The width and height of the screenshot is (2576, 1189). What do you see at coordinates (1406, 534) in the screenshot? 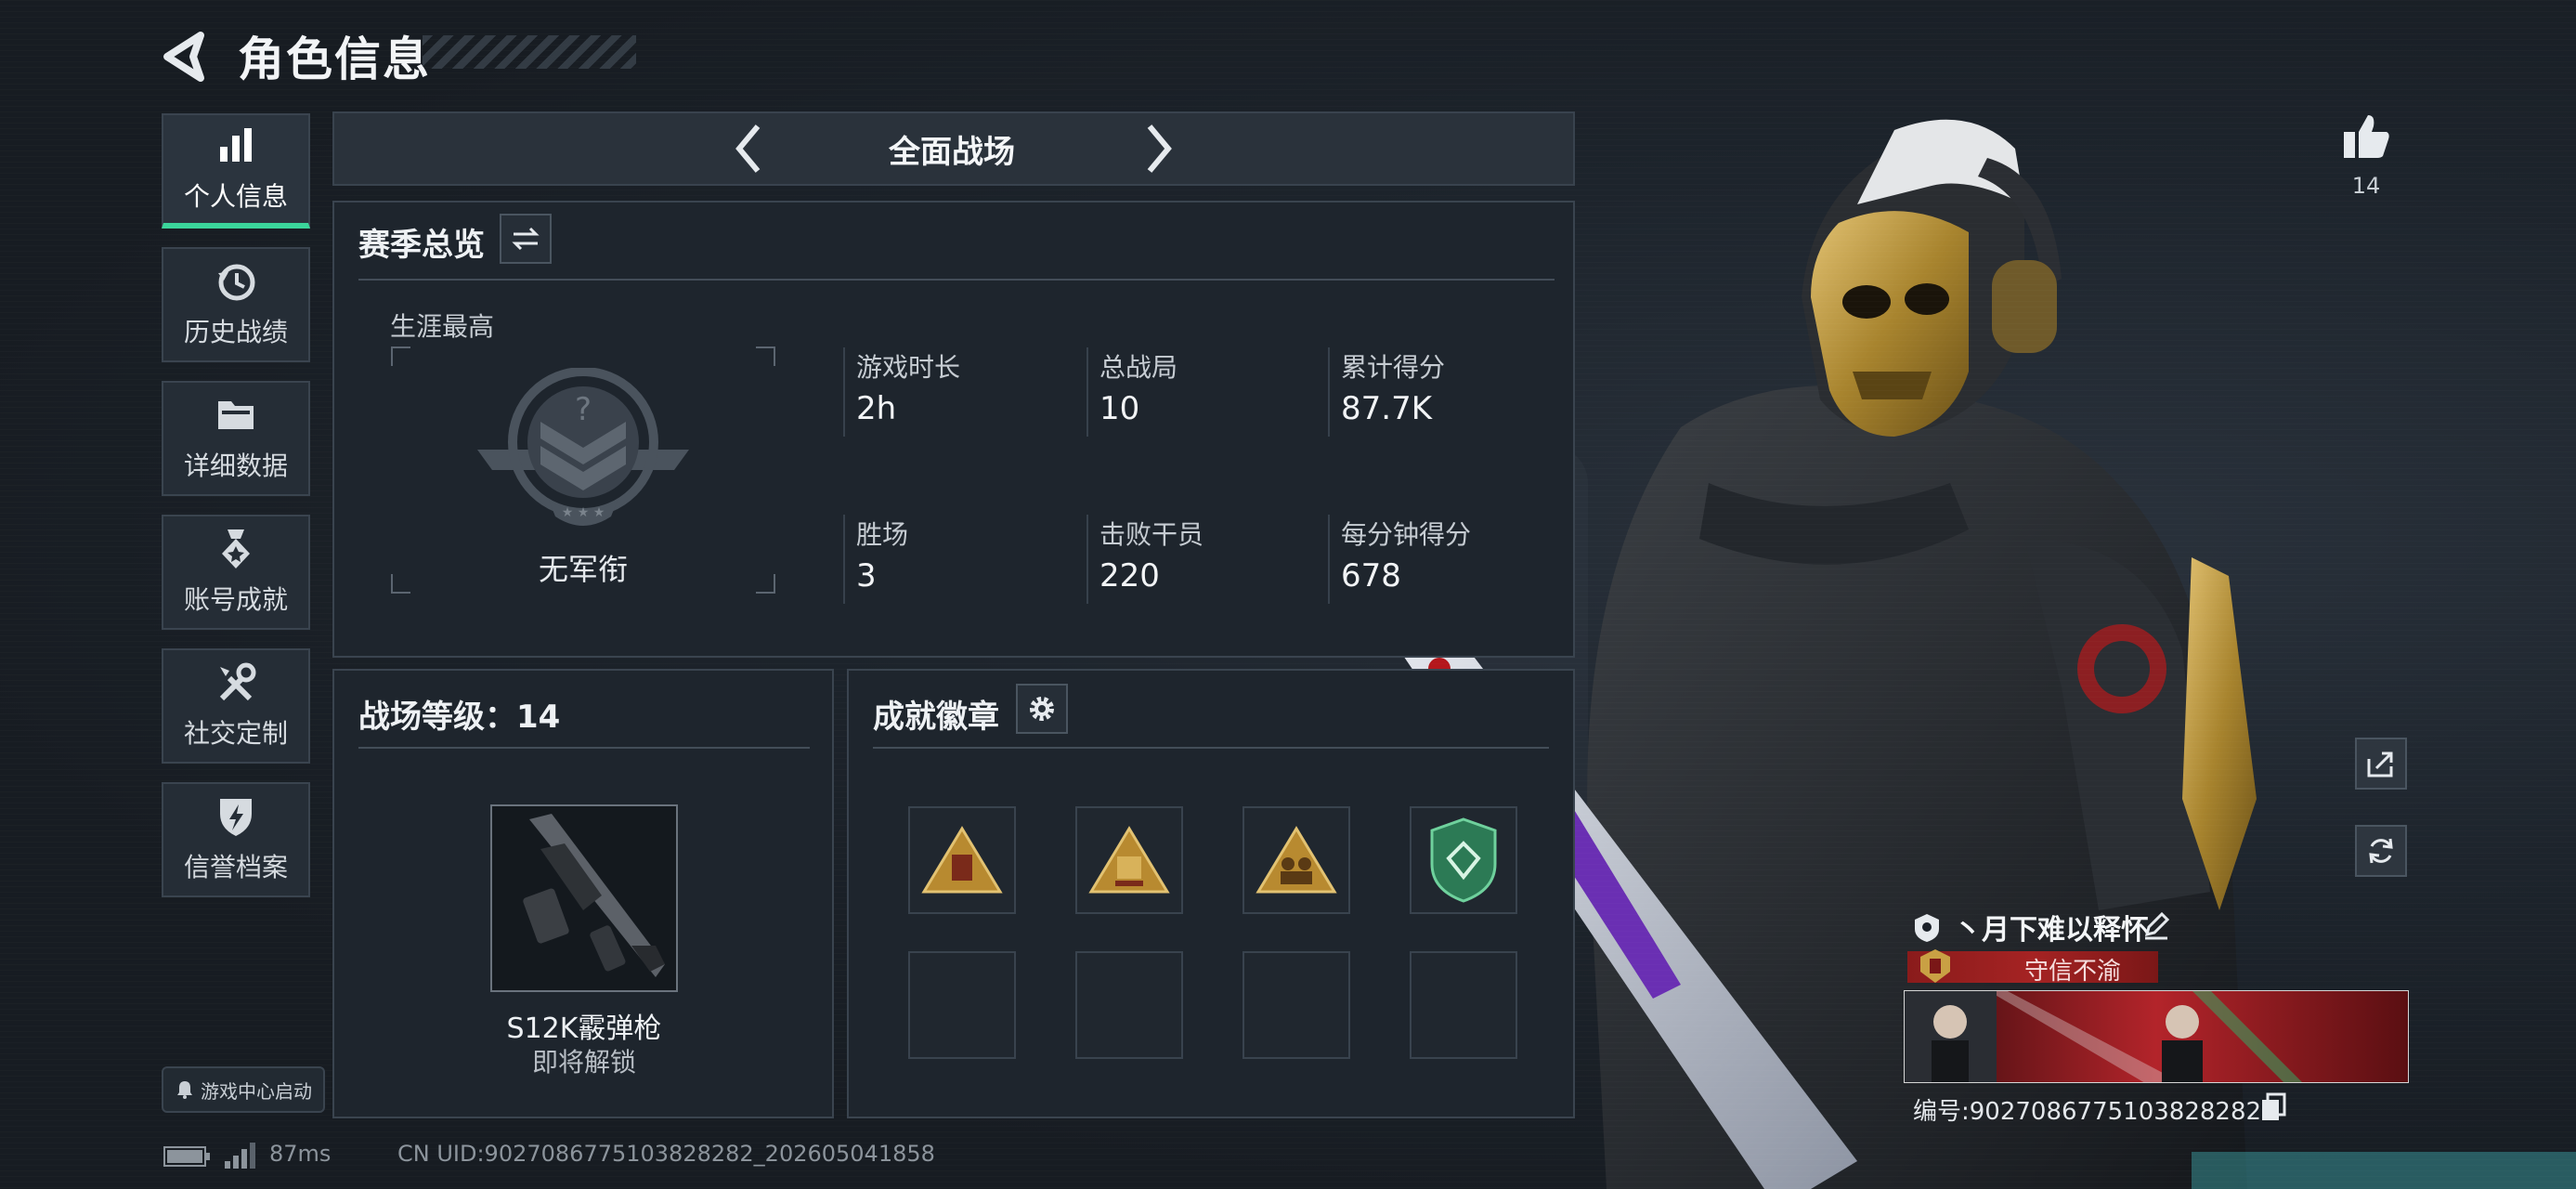
I see `stat-label: 每分钟得分` at bounding box center [1406, 534].